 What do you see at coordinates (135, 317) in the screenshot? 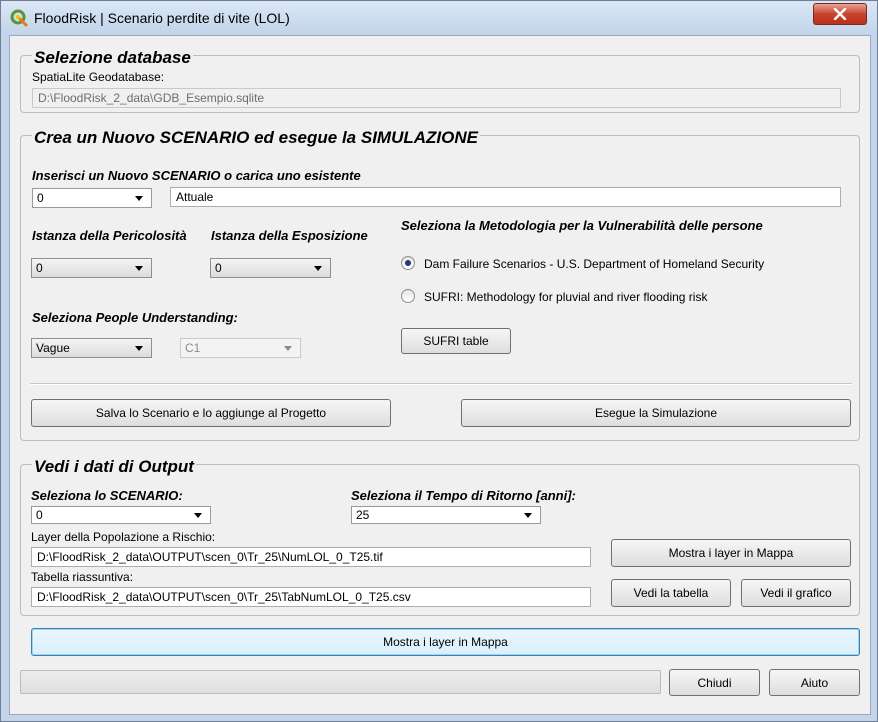
I see `people-understanding-label: Seleziona People Understanding:` at bounding box center [135, 317].